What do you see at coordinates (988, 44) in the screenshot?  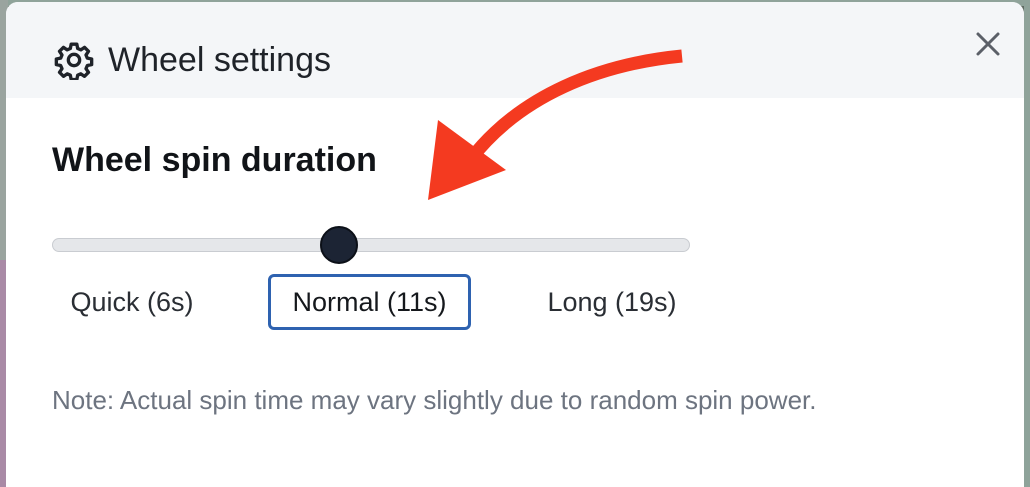 I see `close-icon` at bounding box center [988, 44].